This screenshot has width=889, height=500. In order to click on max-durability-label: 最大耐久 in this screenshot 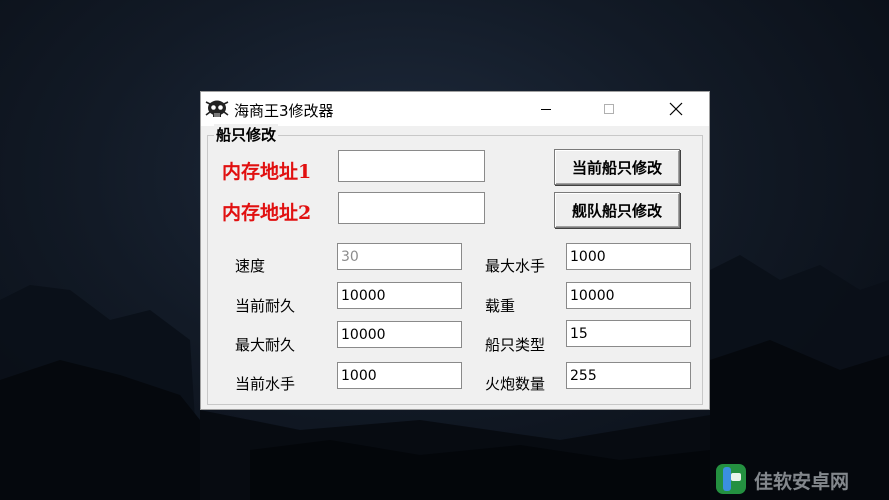, I will do `click(265, 345)`.